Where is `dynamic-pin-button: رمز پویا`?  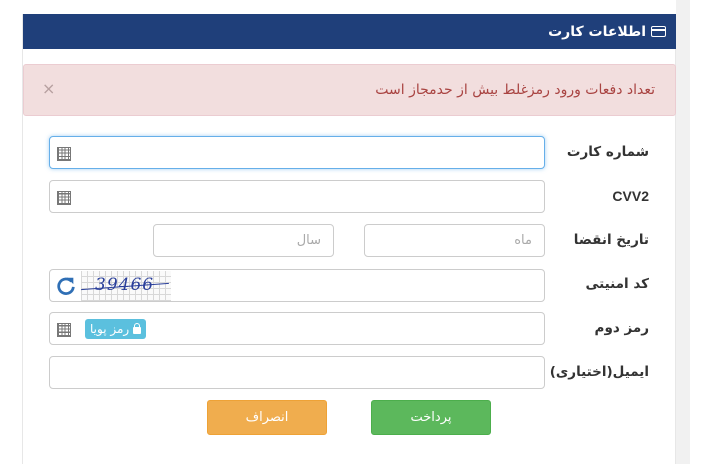
dynamic-pin-button: رمز پویا is located at coordinates (116, 329).